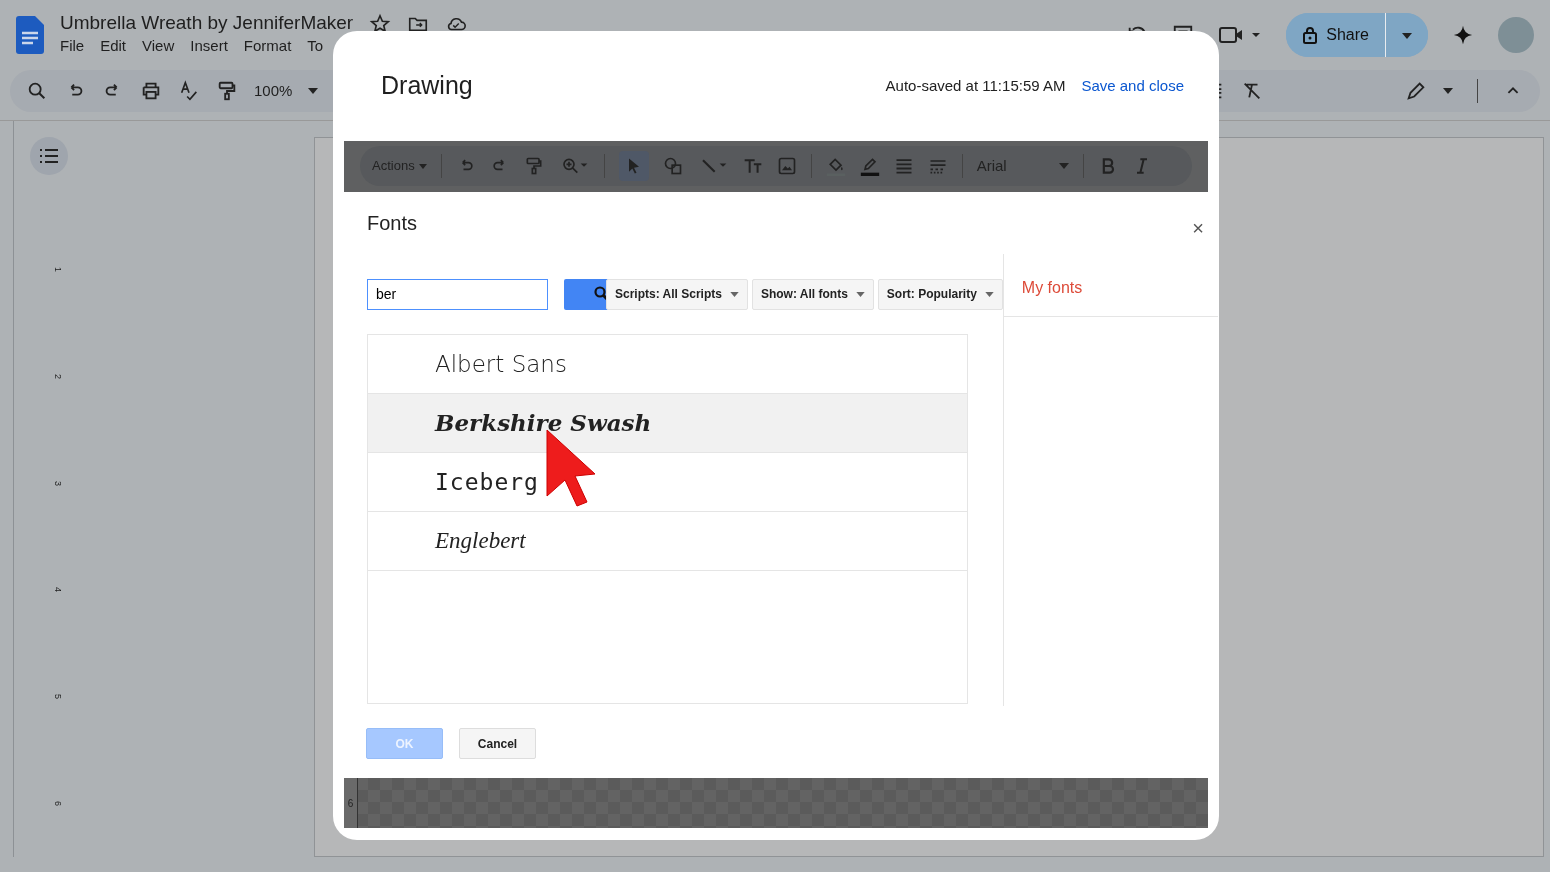 Image resolution: width=1550 pixels, height=872 pixels. I want to click on filter-dropdown: Show: All fonts, so click(812, 294).